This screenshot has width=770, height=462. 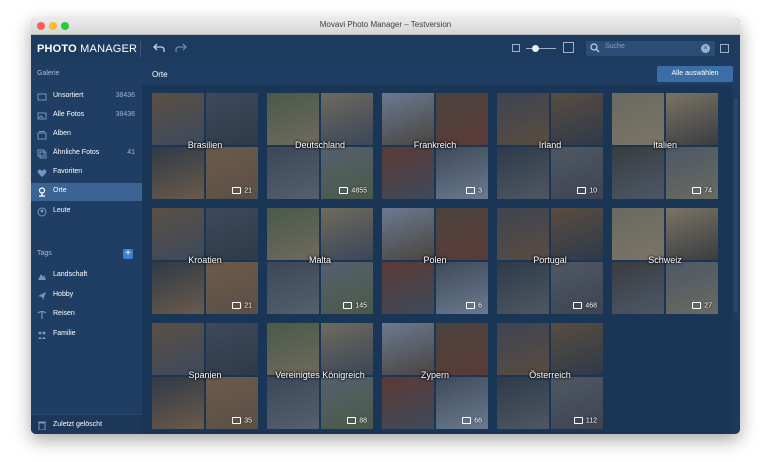 I want to click on similar-photos-icon, so click(x=42, y=154).